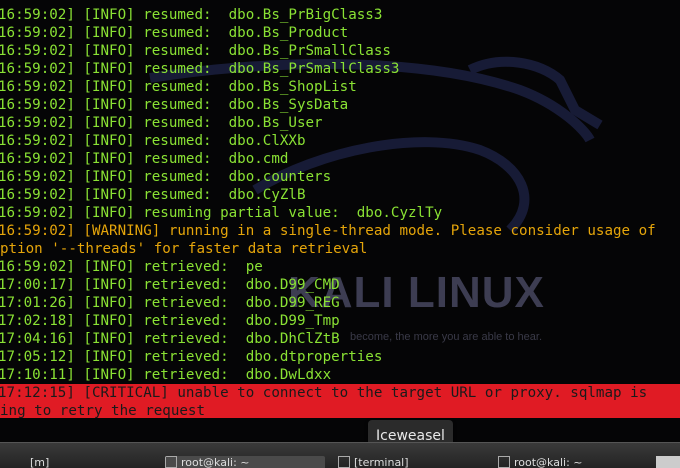  I want to click on terminal-line-info: 16:59:02] [INFO] resumed: dbo.CyZlB, so click(340, 195).